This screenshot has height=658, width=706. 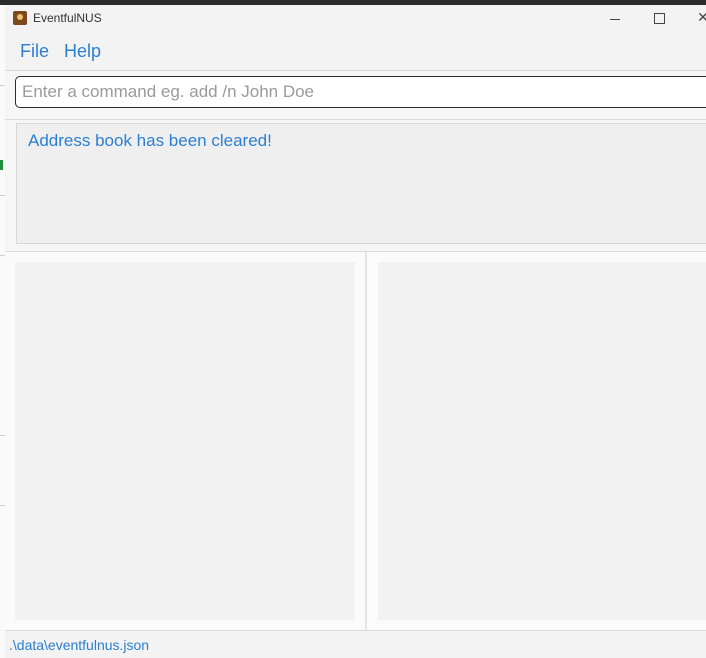 What do you see at coordinates (79, 645) in the screenshot?
I see `save-location: .\data\eventfulnus.json` at bounding box center [79, 645].